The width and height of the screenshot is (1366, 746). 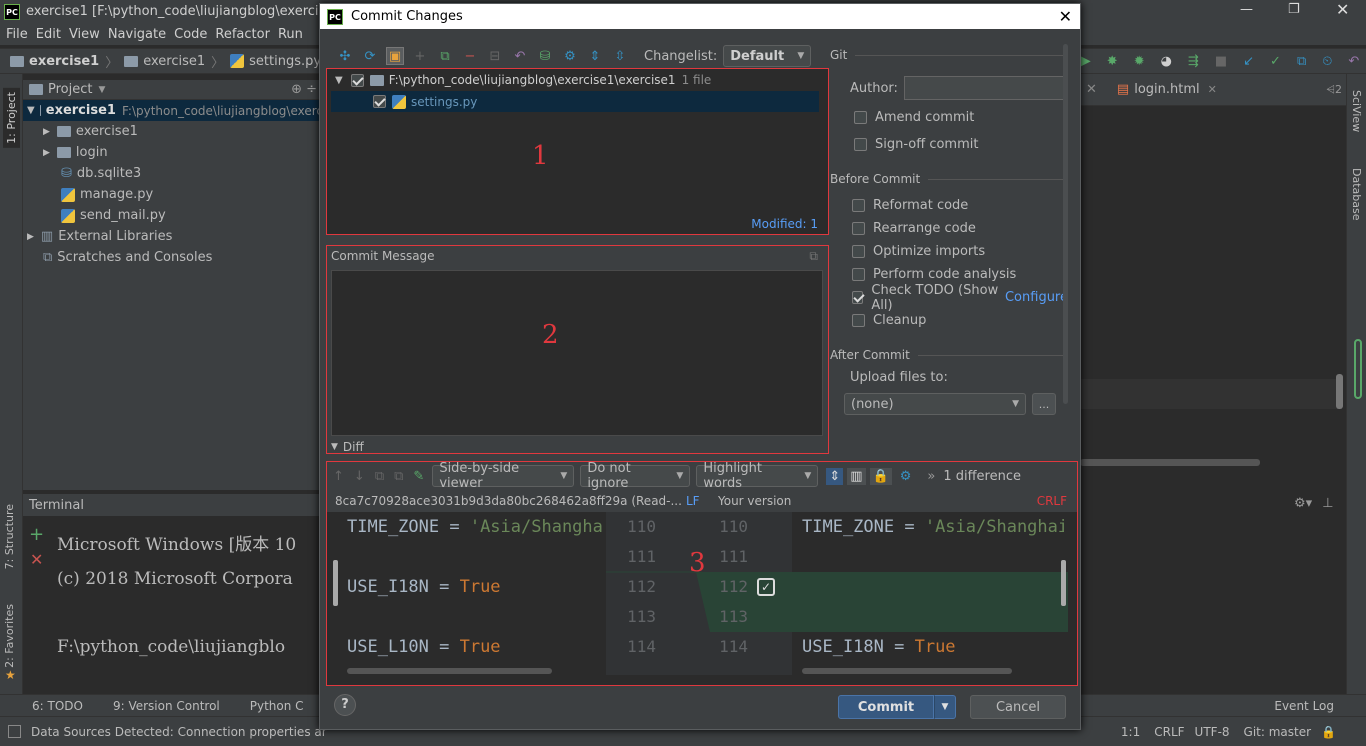 What do you see at coordinates (635, 476) in the screenshot?
I see `ignore-select: Do not ignore ▼` at bounding box center [635, 476].